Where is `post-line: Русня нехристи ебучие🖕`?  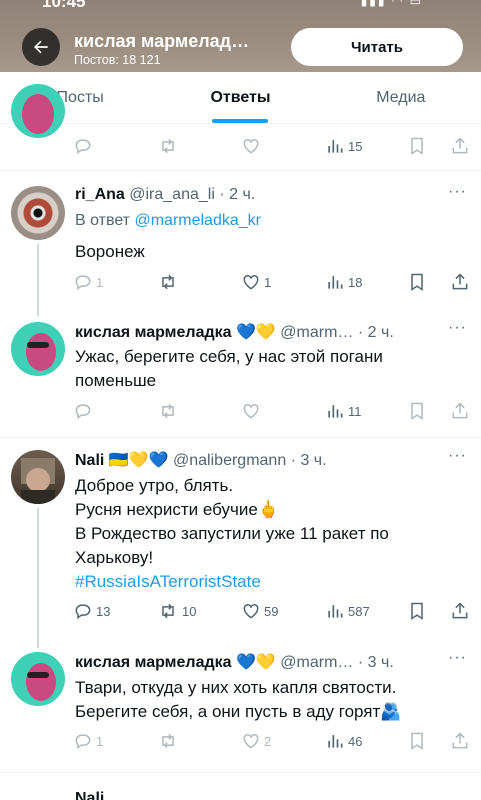 post-line: Русня нехристи ебучие🖕 is located at coordinates (177, 509).